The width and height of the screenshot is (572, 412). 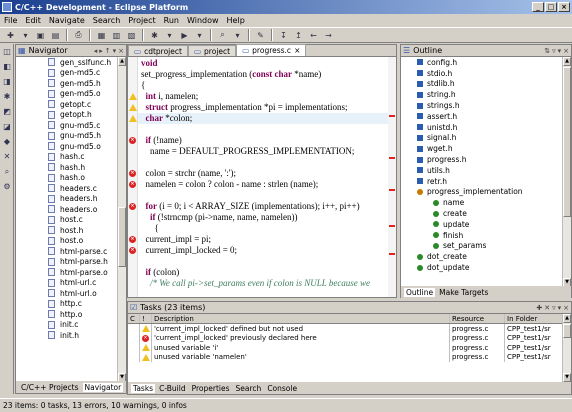 What do you see at coordinates (72, 157) in the screenshot?
I see `navigator-file-item: hash.c` at bounding box center [72, 157].